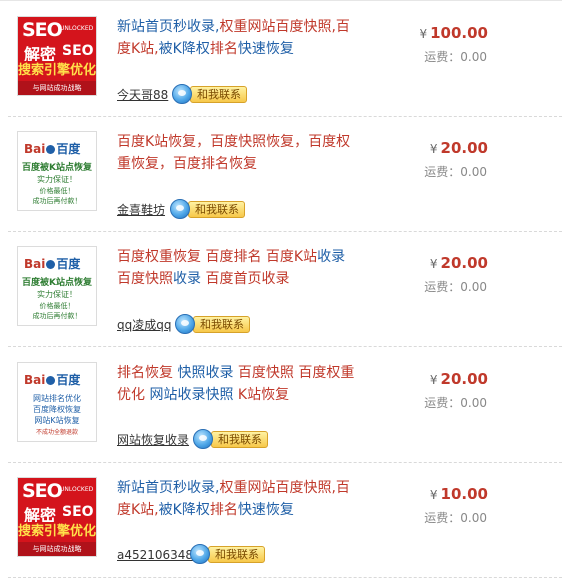  What do you see at coordinates (161, 257) in the screenshot?
I see `title-segment: 百度权重恢复` at bounding box center [161, 257].